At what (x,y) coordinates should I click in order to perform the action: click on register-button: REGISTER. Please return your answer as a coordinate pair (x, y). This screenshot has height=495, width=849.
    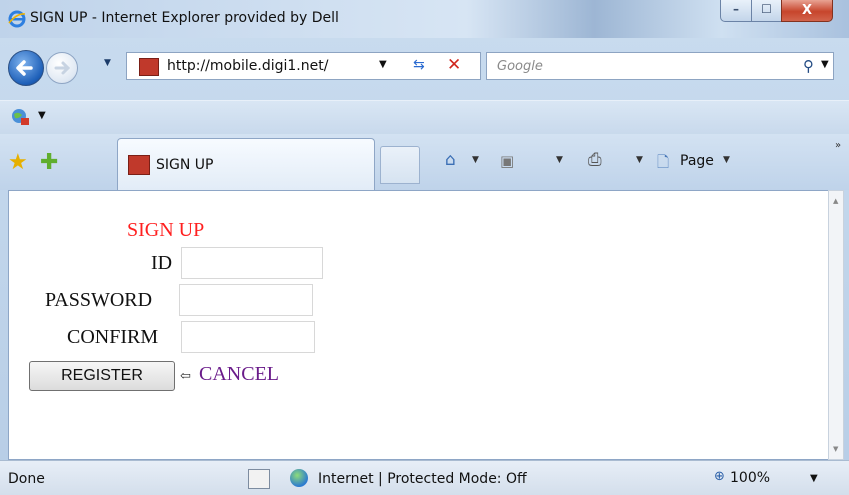
    Looking at the image, I should click on (102, 376).